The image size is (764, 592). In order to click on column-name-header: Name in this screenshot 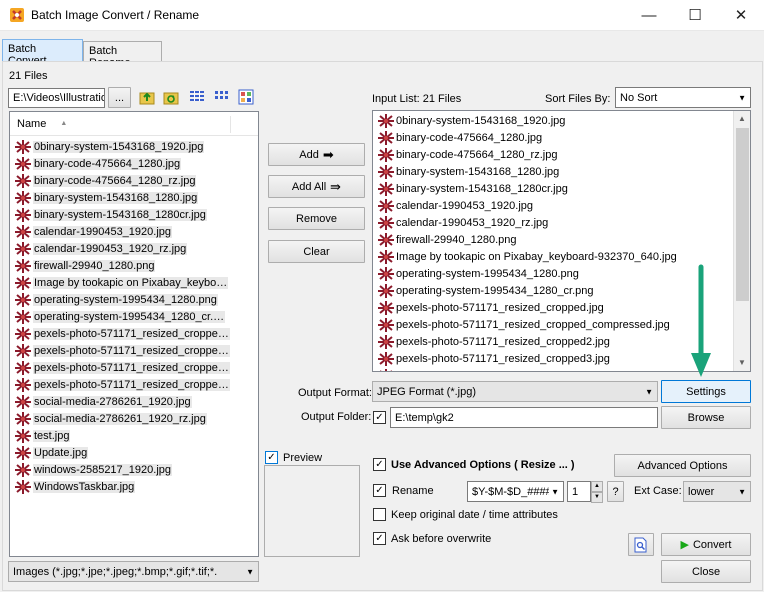, I will do `click(31, 124)`.